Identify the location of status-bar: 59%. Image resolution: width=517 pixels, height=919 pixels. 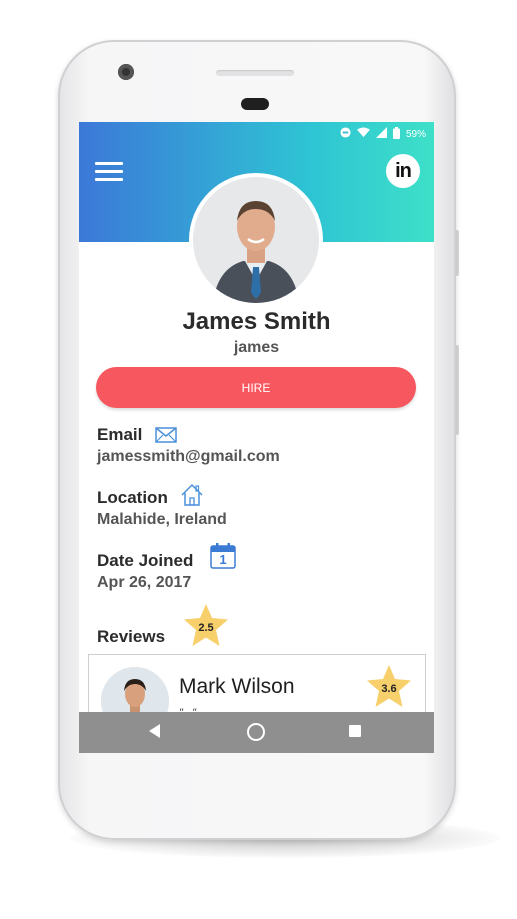
(383, 134).